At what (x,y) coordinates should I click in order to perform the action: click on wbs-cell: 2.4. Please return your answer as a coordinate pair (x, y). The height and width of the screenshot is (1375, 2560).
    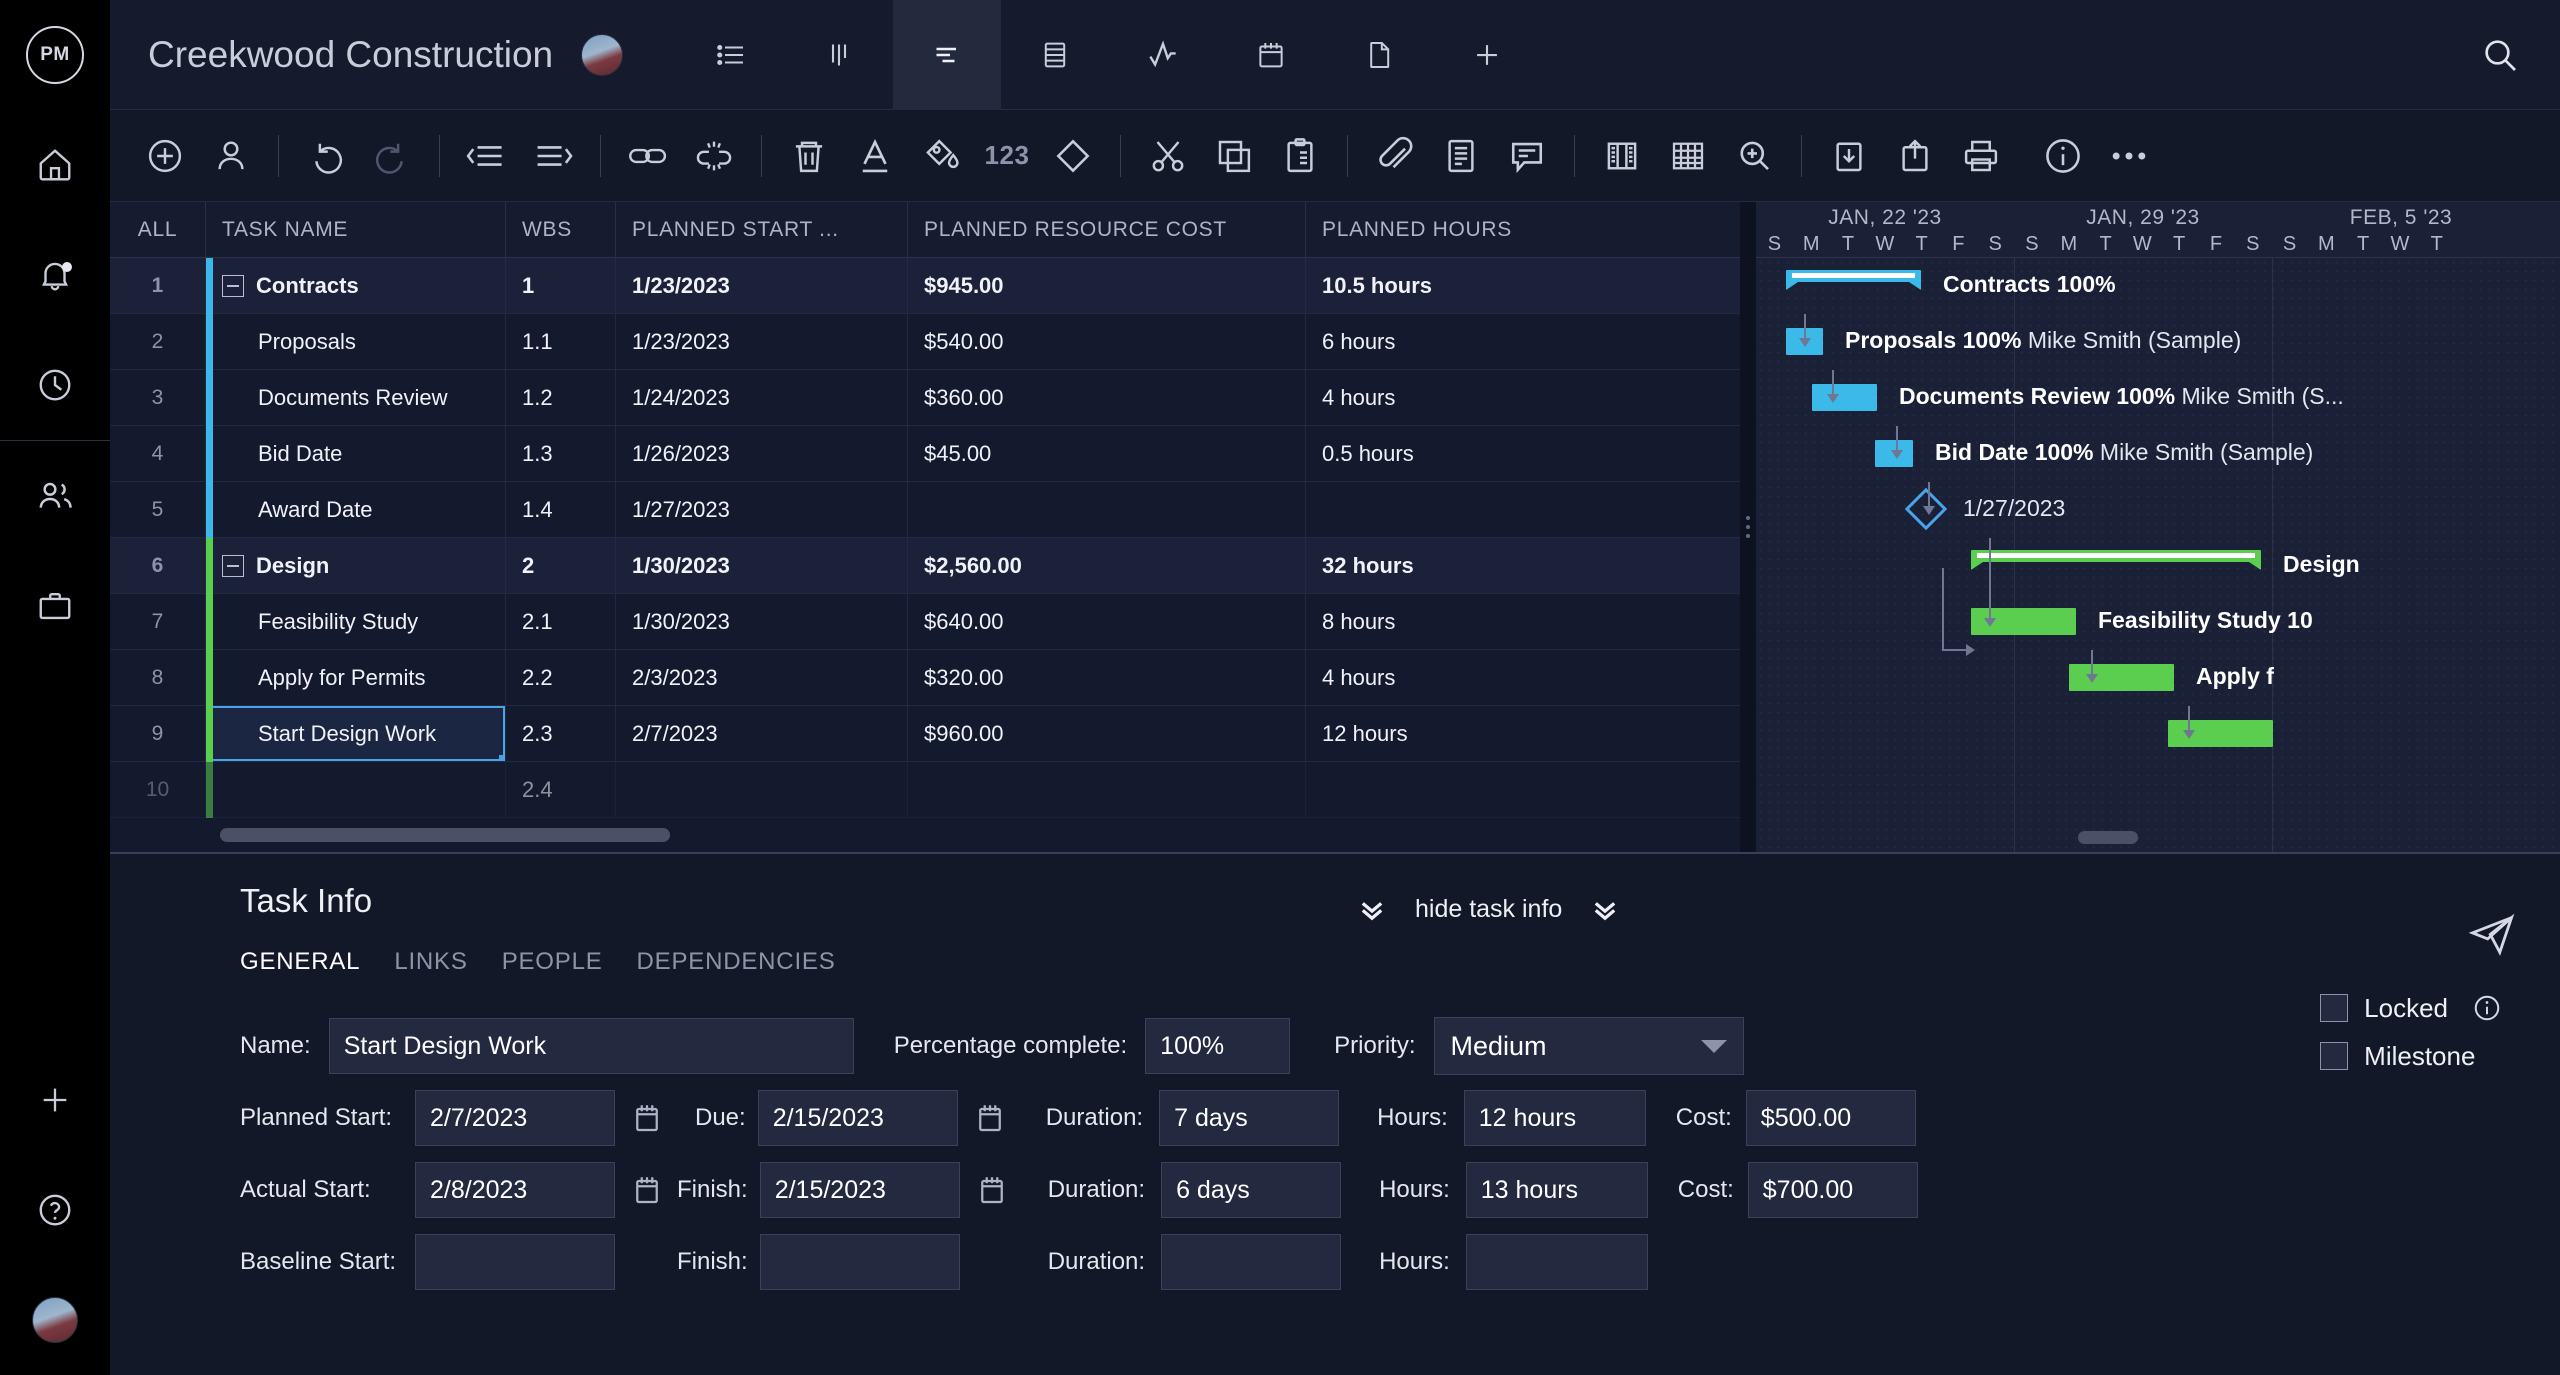
    Looking at the image, I should click on (561, 789).